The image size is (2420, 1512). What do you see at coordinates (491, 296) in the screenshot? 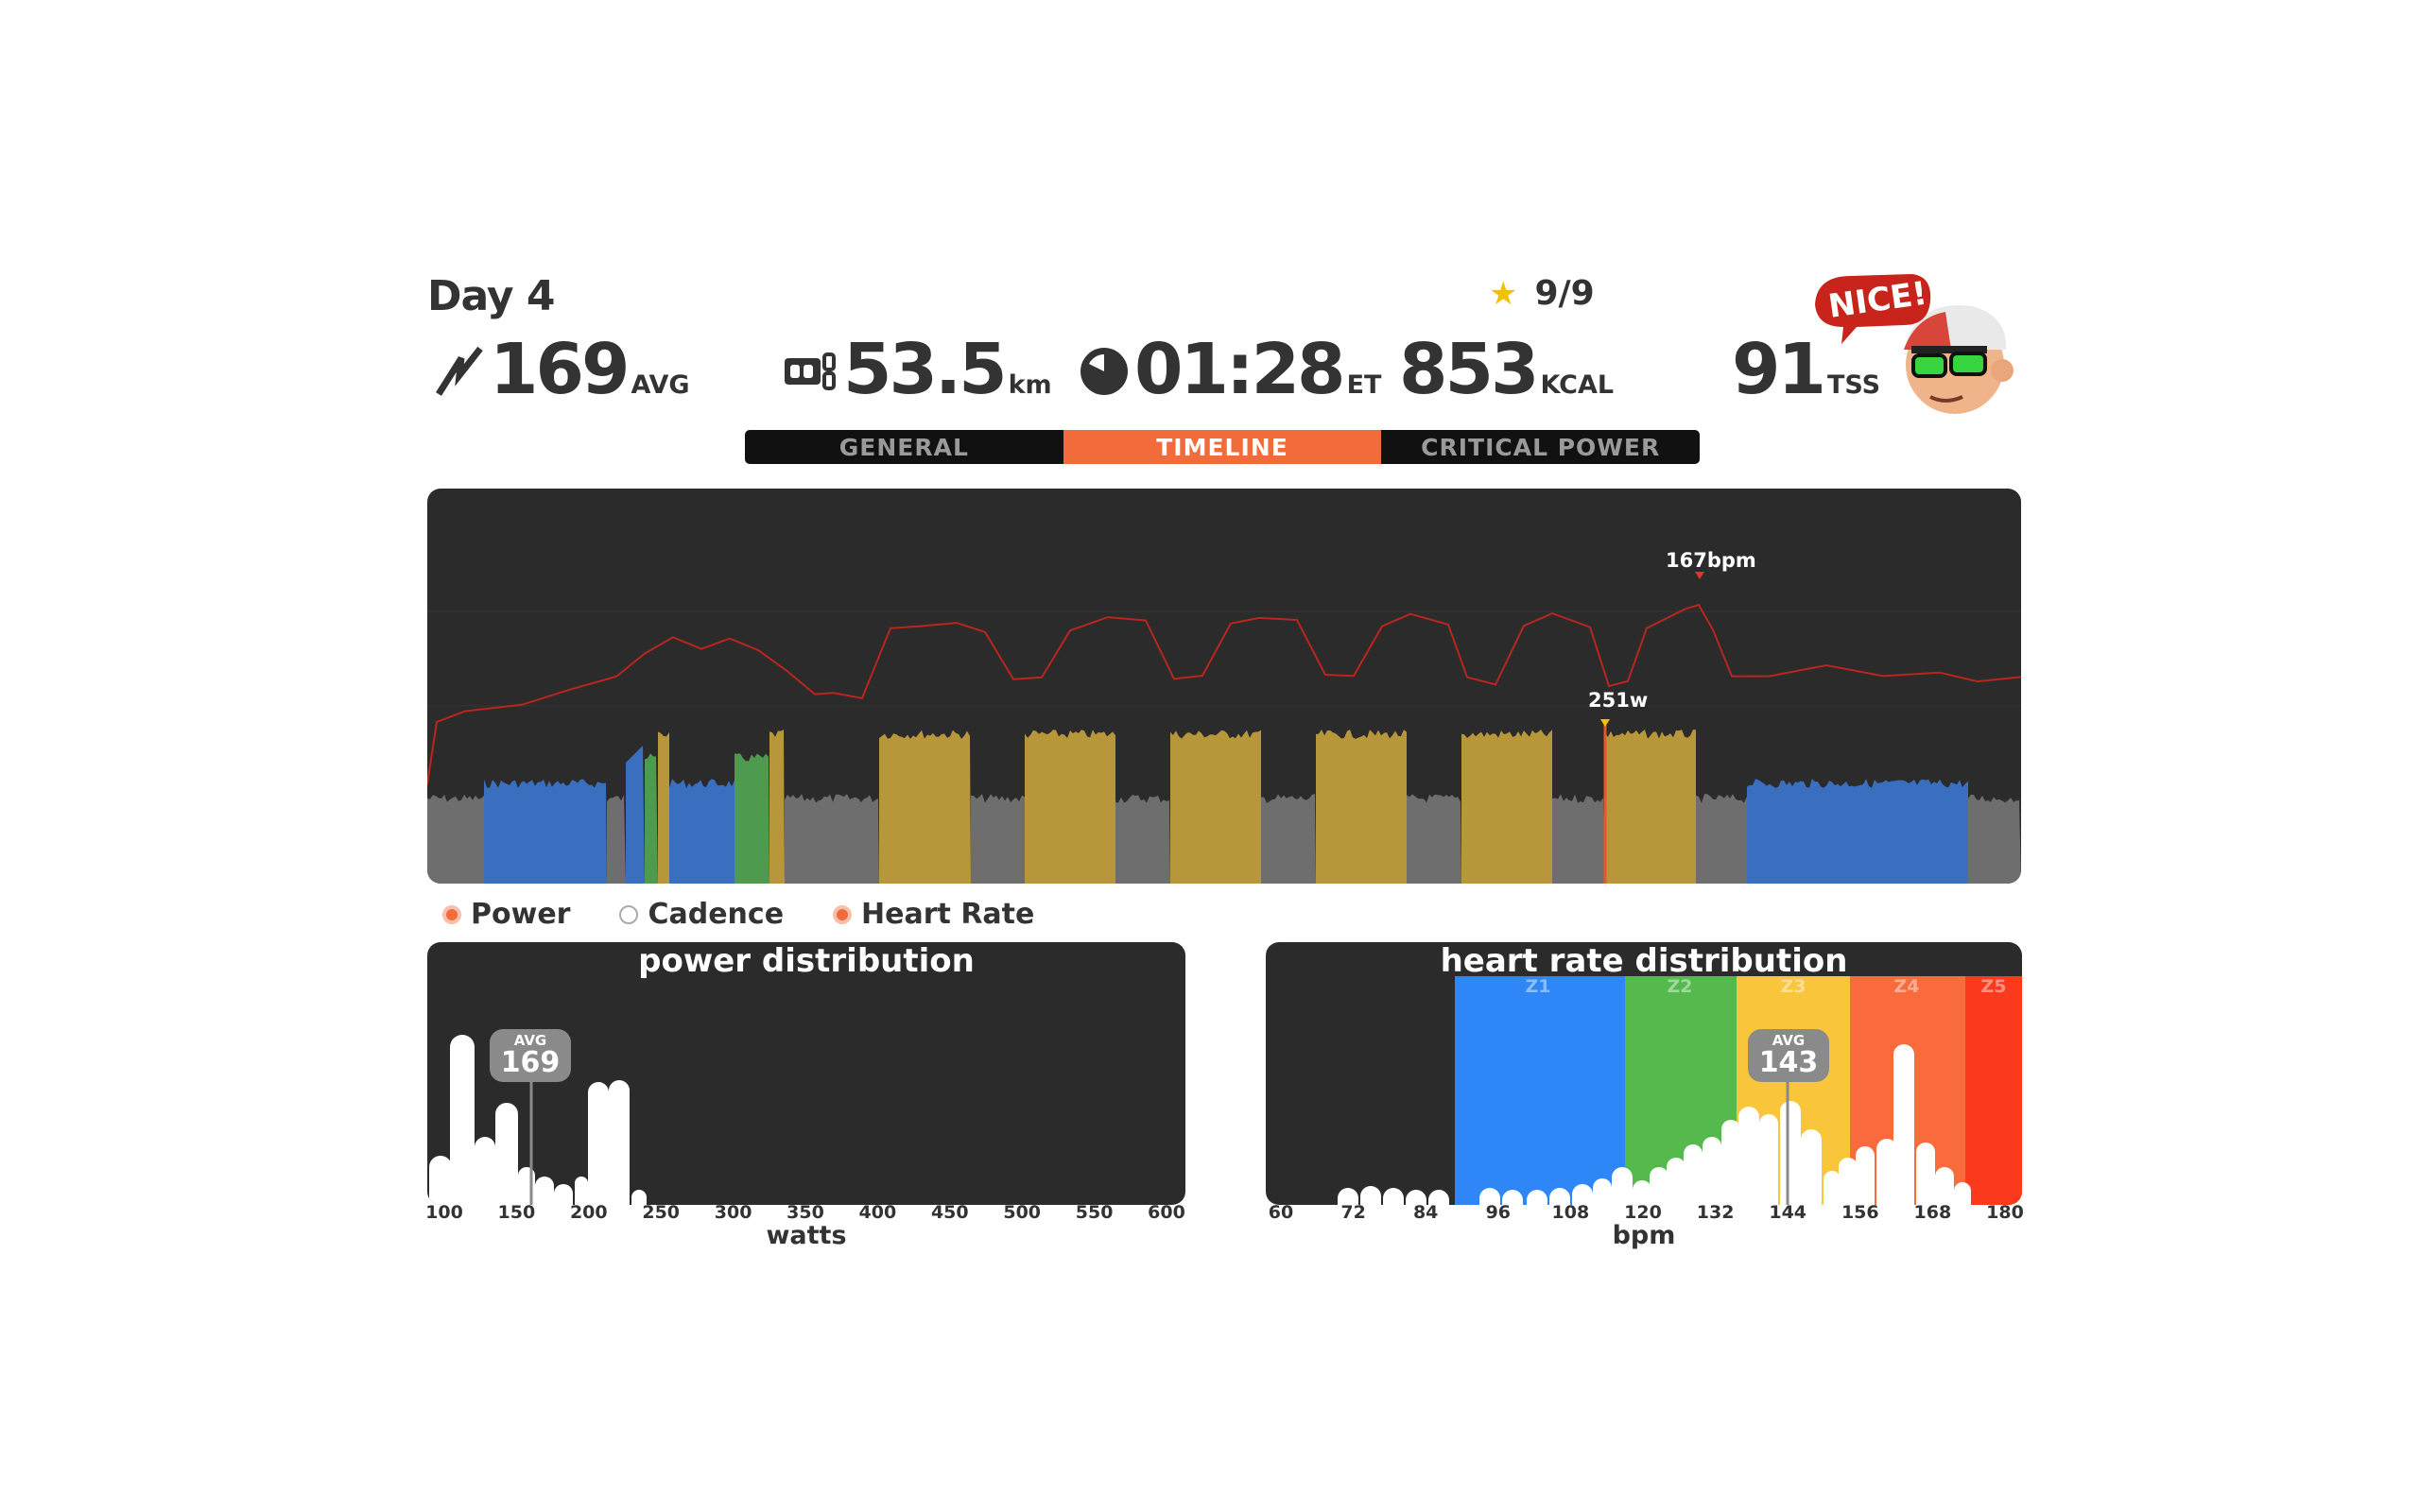
I see `day-title: Day 4` at bounding box center [491, 296].